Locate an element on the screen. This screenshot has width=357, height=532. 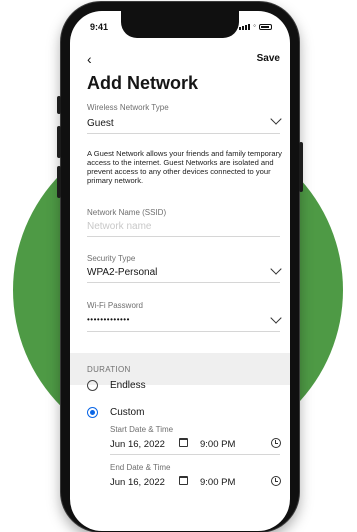
notch is located at coordinates (180, 24).